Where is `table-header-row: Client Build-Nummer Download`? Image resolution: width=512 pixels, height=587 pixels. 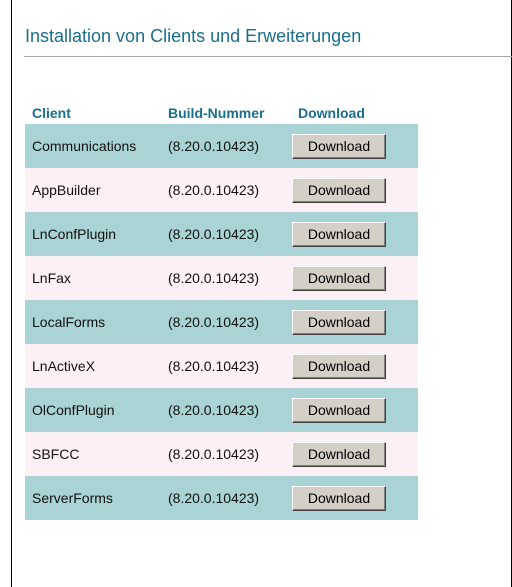 table-header-row: Client Build-Nummer Download is located at coordinates (221, 113).